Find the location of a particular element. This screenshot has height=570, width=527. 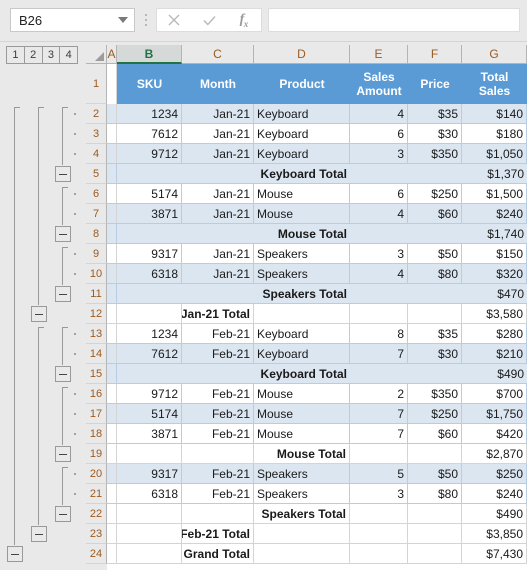

column-header-b: B is located at coordinates (149, 54).